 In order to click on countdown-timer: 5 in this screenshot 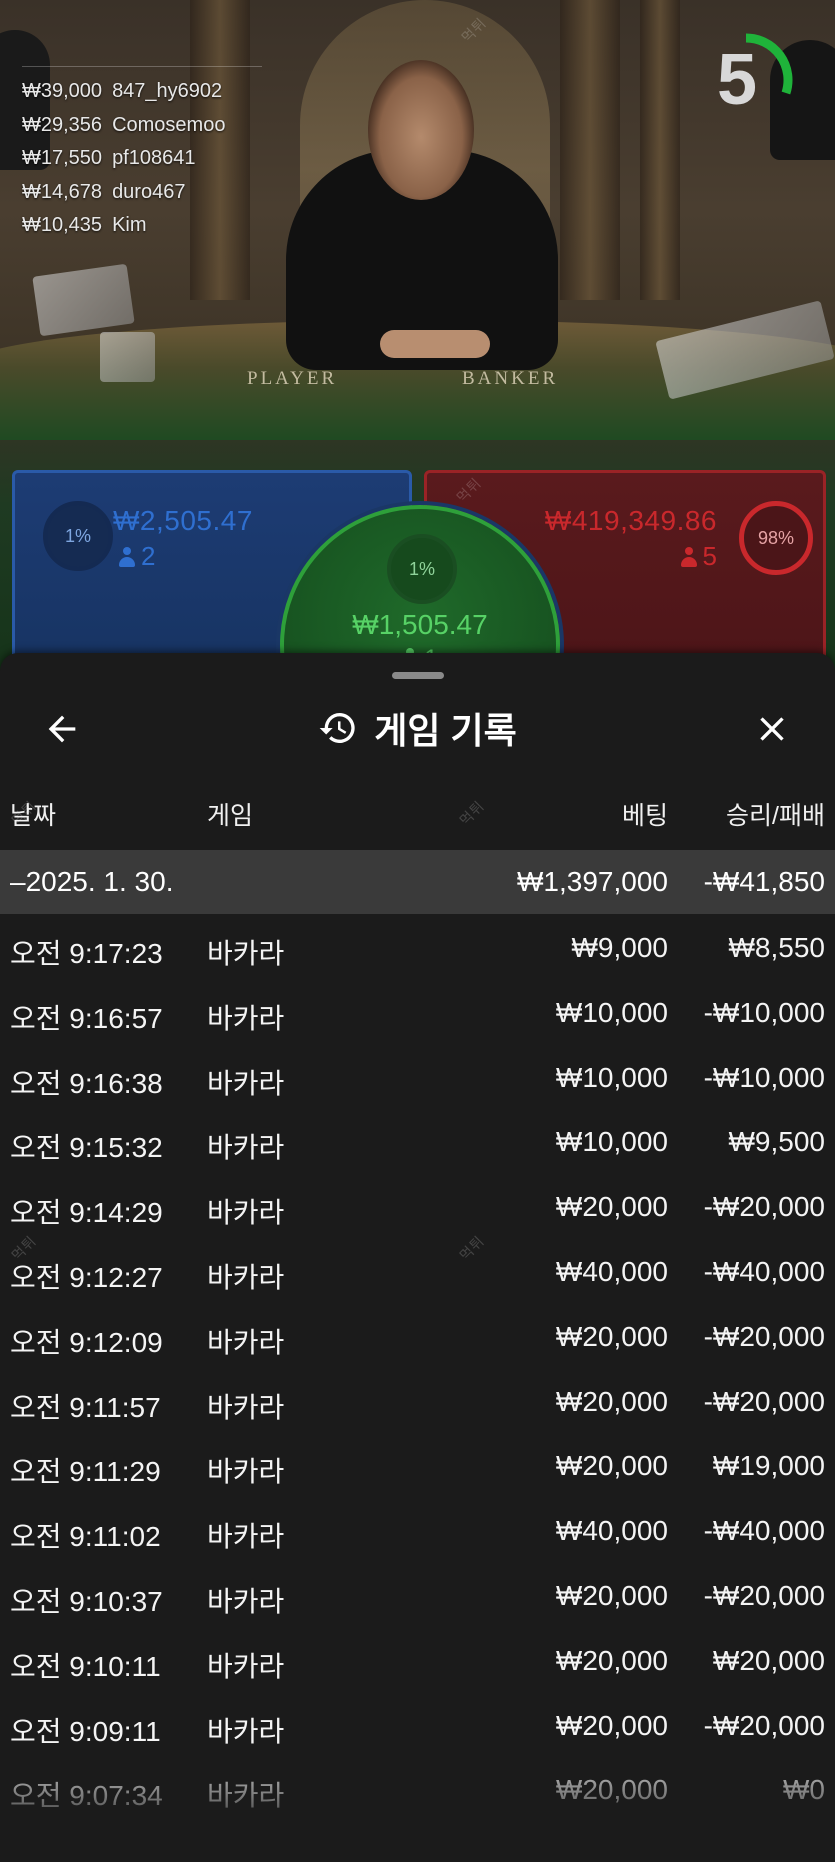, I will do `click(746, 80)`.